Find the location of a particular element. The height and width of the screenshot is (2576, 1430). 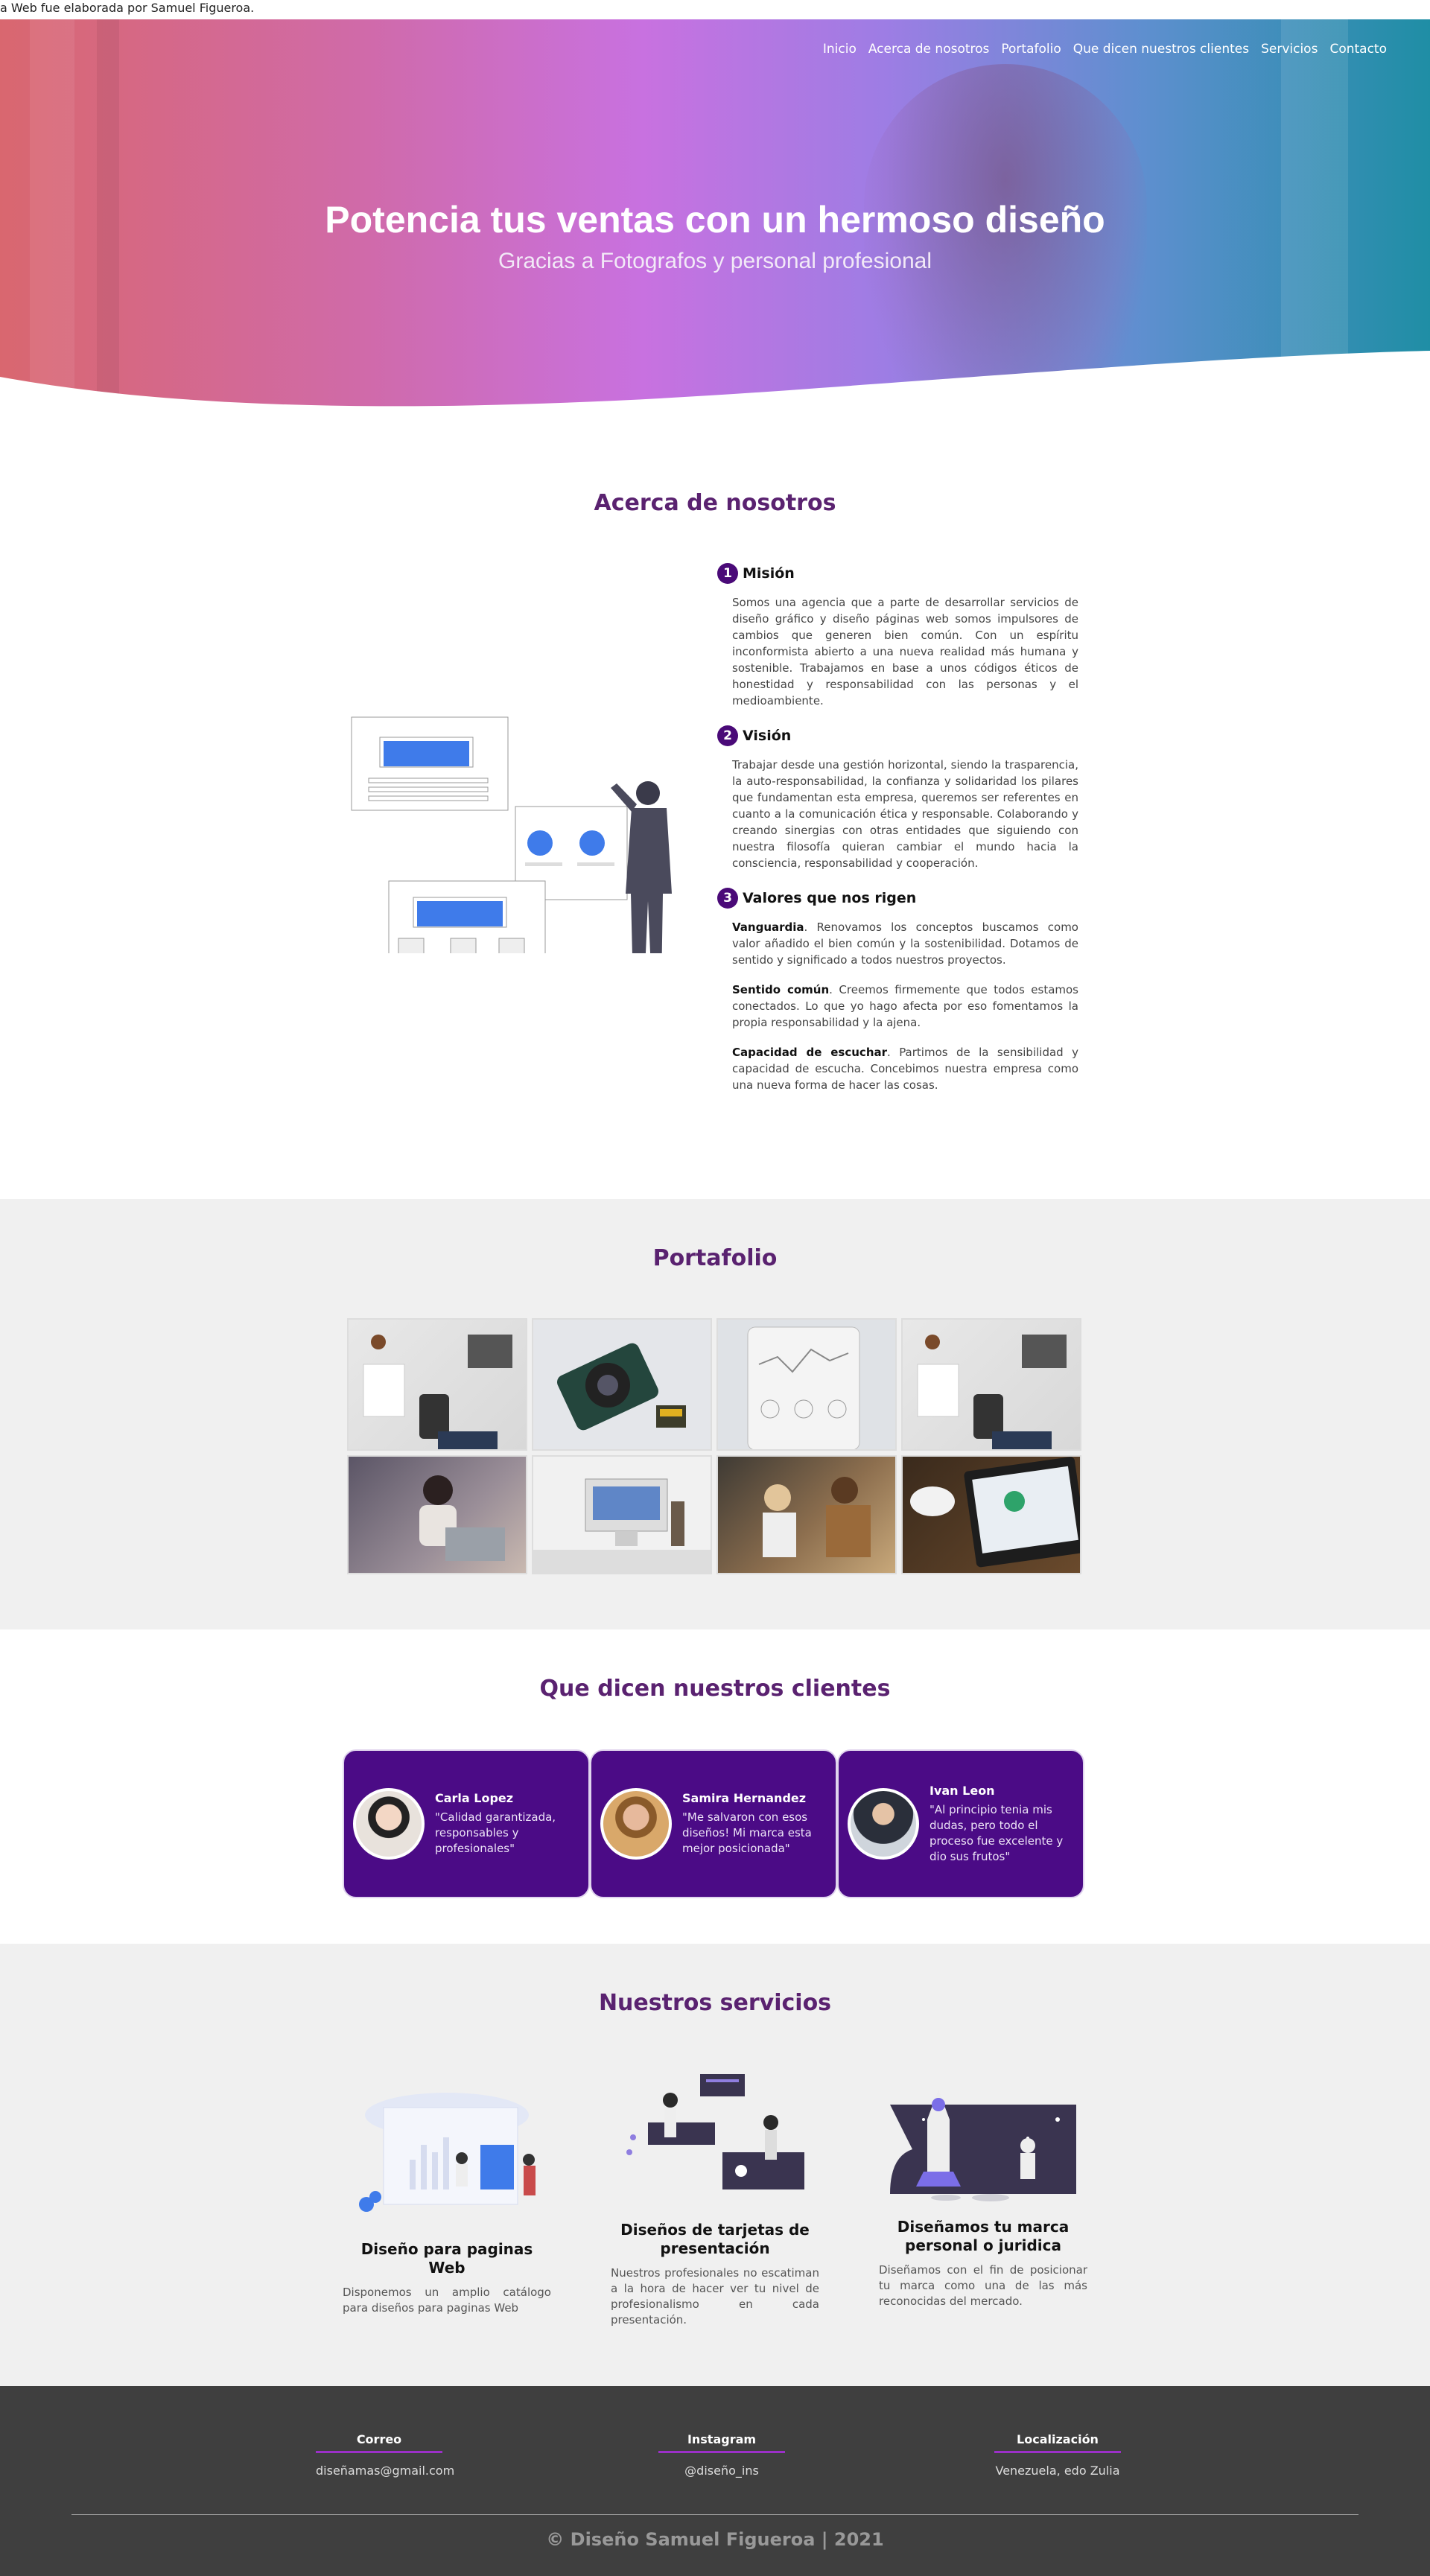

footer-email-label: Correo is located at coordinates (379, 2442).